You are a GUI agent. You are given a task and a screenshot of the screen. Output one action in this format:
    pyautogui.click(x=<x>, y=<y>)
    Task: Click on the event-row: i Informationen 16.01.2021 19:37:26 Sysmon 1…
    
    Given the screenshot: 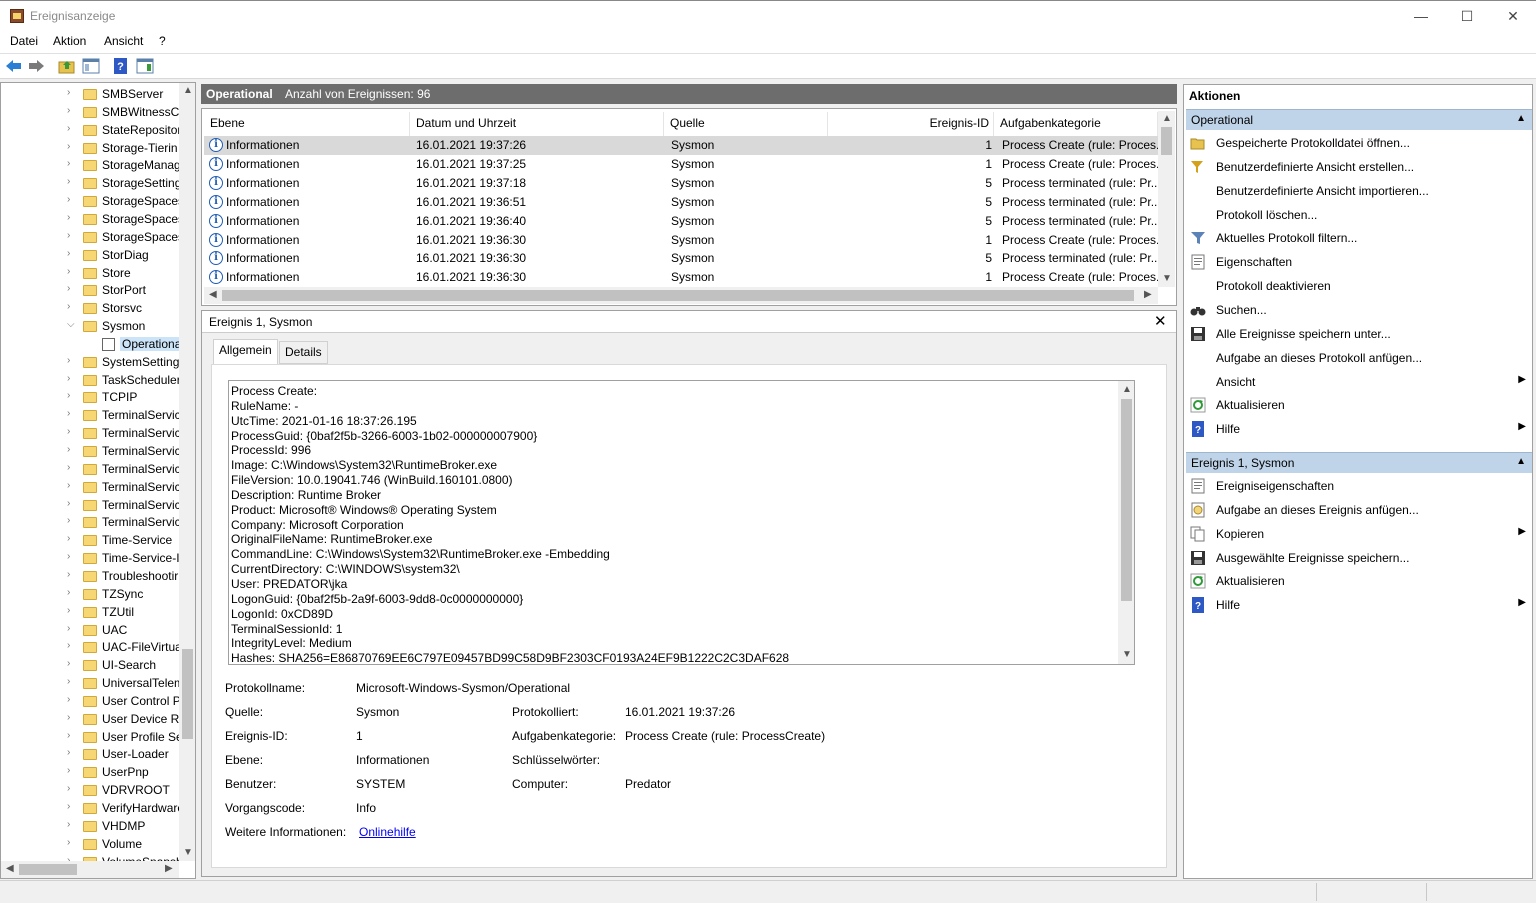 What is the action you would take?
    pyautogui.click(x=681, y=145)
    